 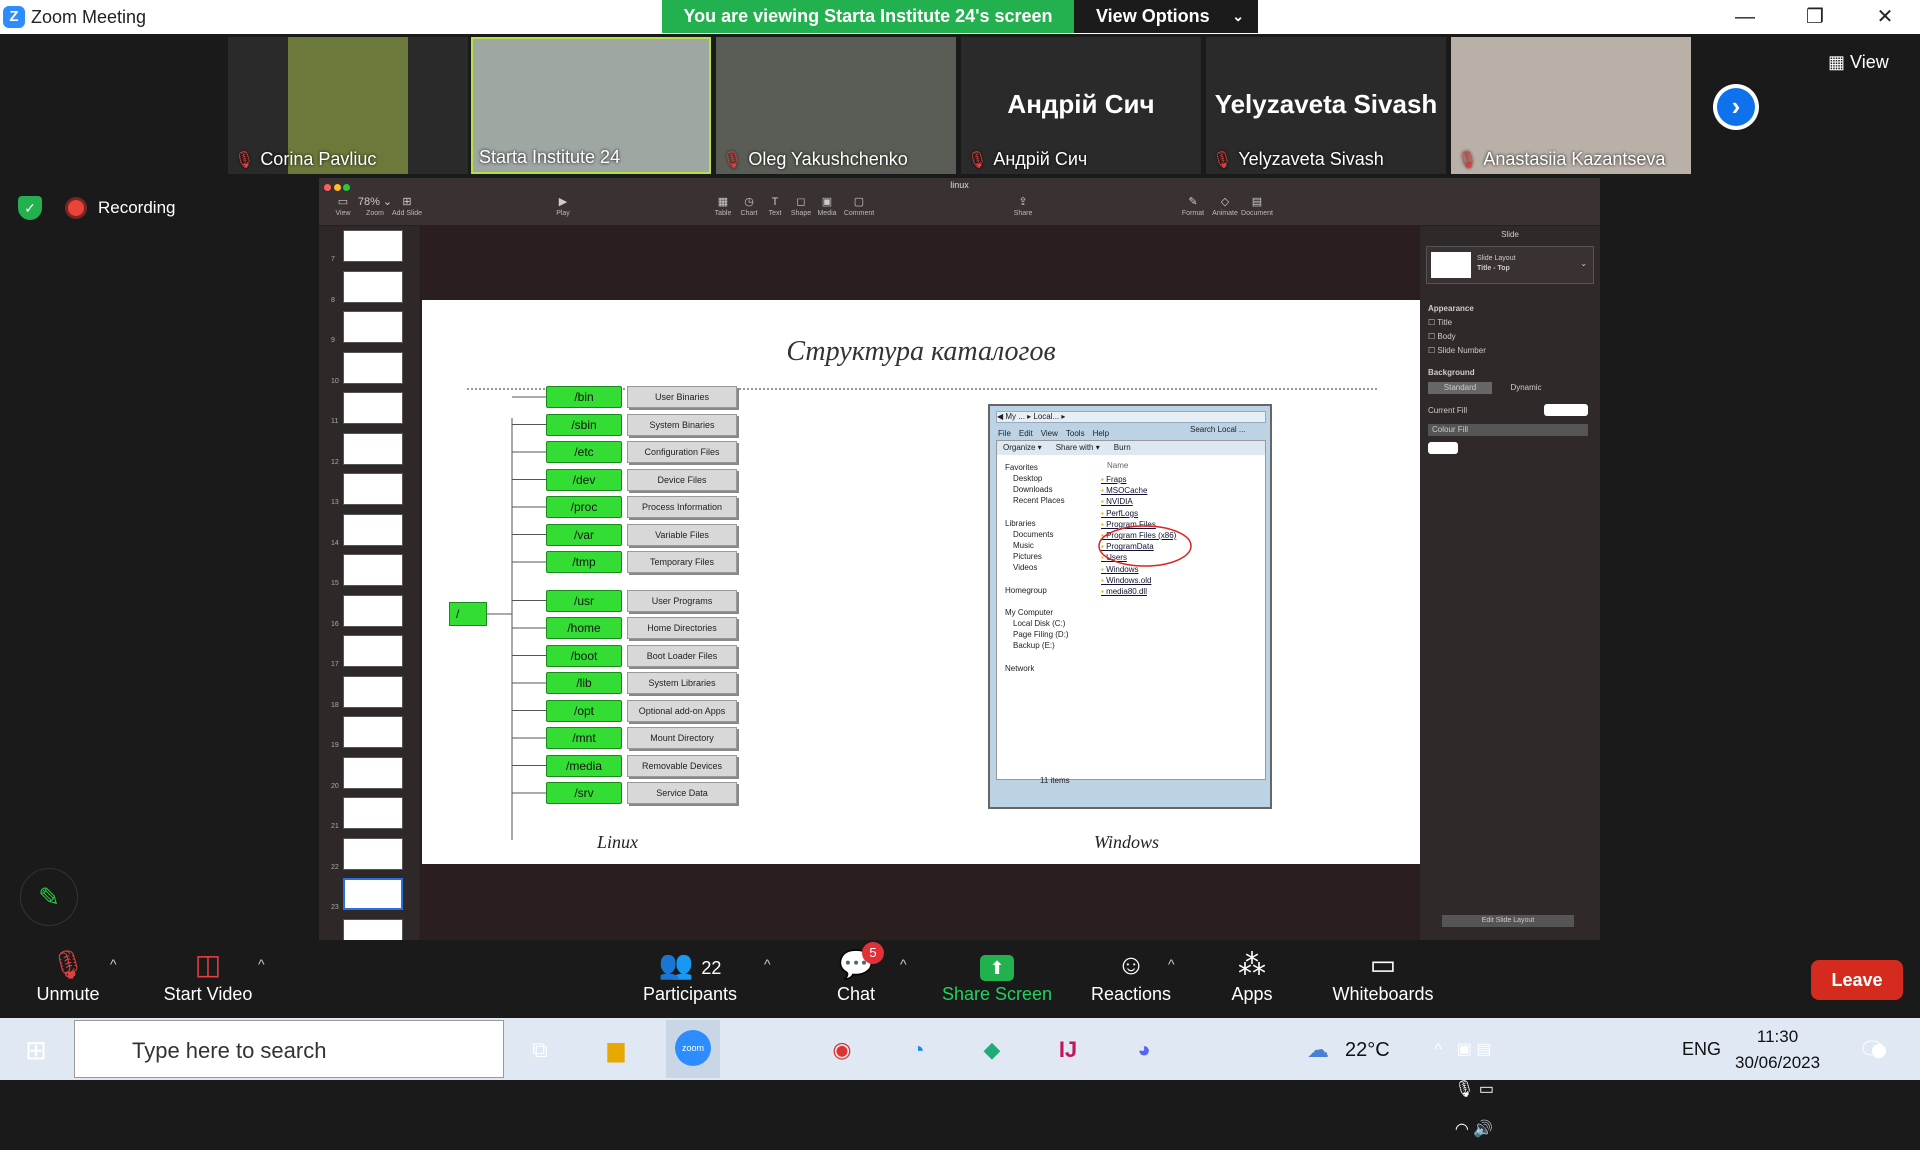 I want to click on participant-tile: 🎙 Anastasiia Kazantseva, so click(x=1571, y=105).